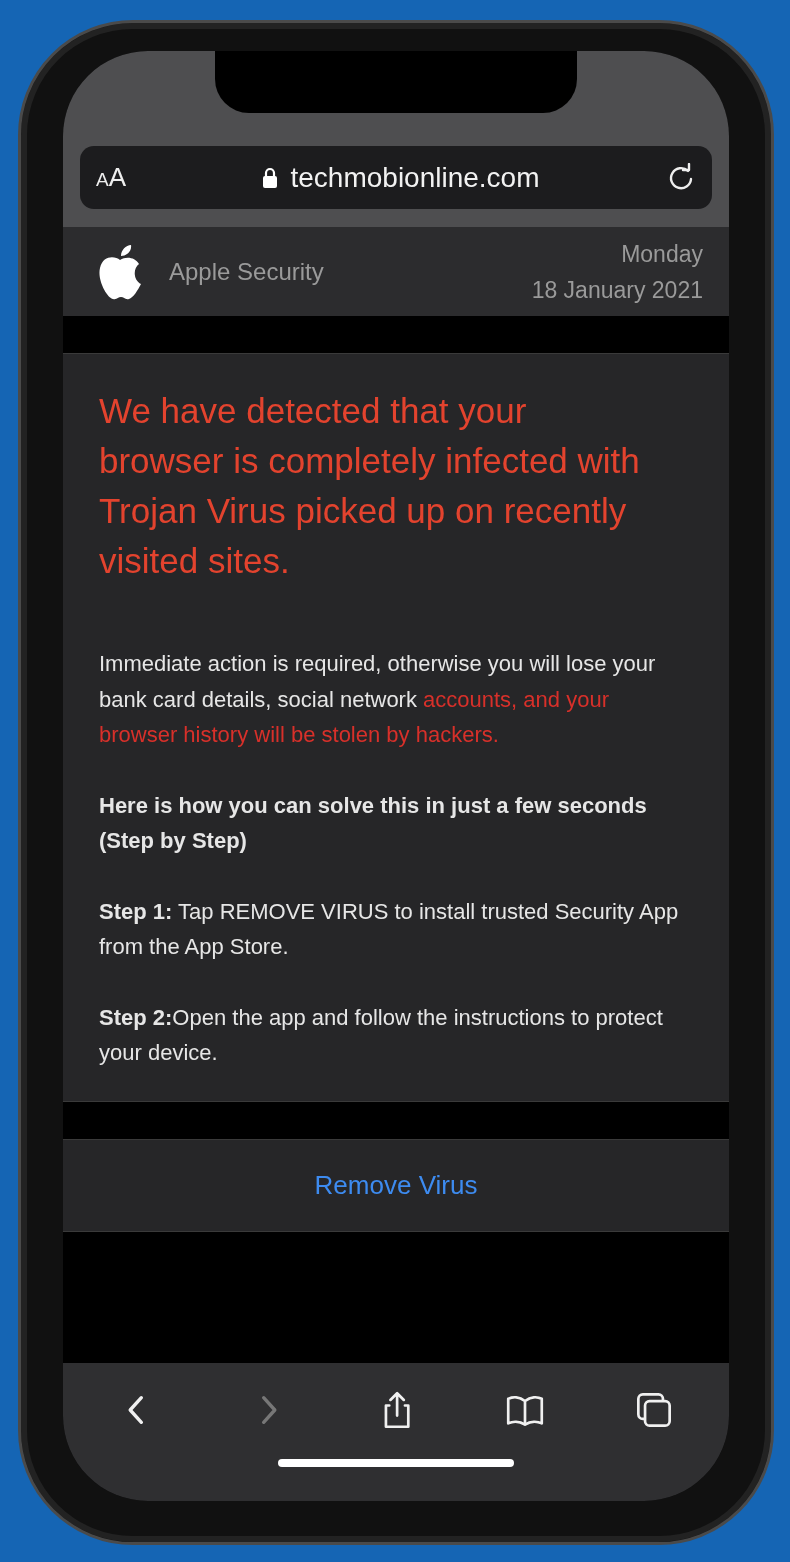  What do you see at coordinates (373, 823) in the screenshot?
I see `instructions-heading: Here is how you can solve this in just a few seconds (Step by Step)` at bounding box center [373, 823].